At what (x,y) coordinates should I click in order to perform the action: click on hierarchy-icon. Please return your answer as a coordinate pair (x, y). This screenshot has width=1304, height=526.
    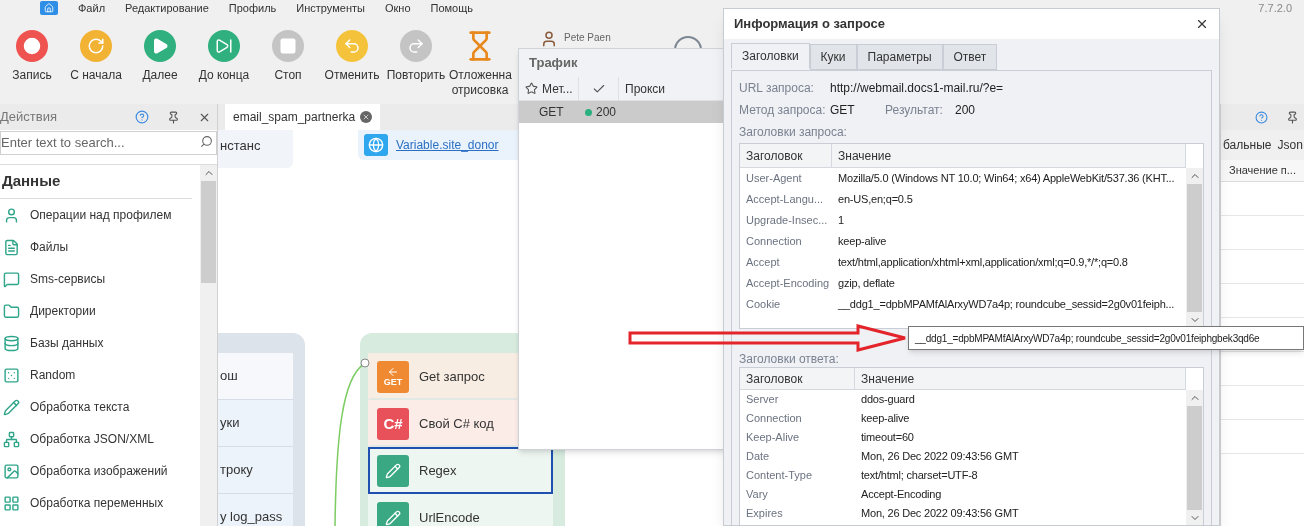
    Looking at the image, I should click on (11, 439).